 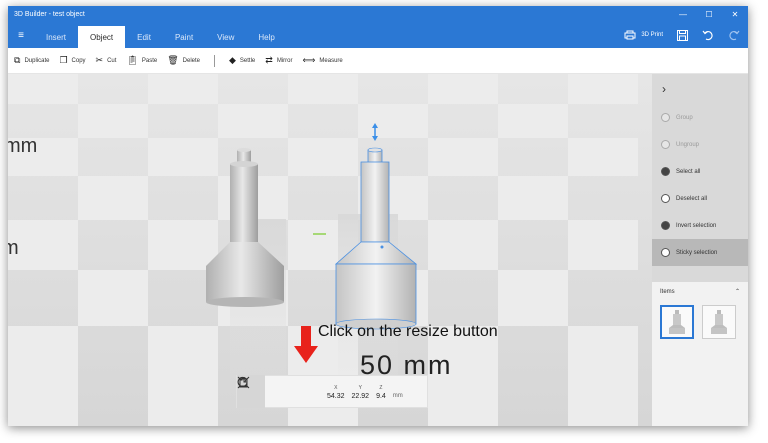 I want to click on invert-selection-icon, so click(x=665, y=225).